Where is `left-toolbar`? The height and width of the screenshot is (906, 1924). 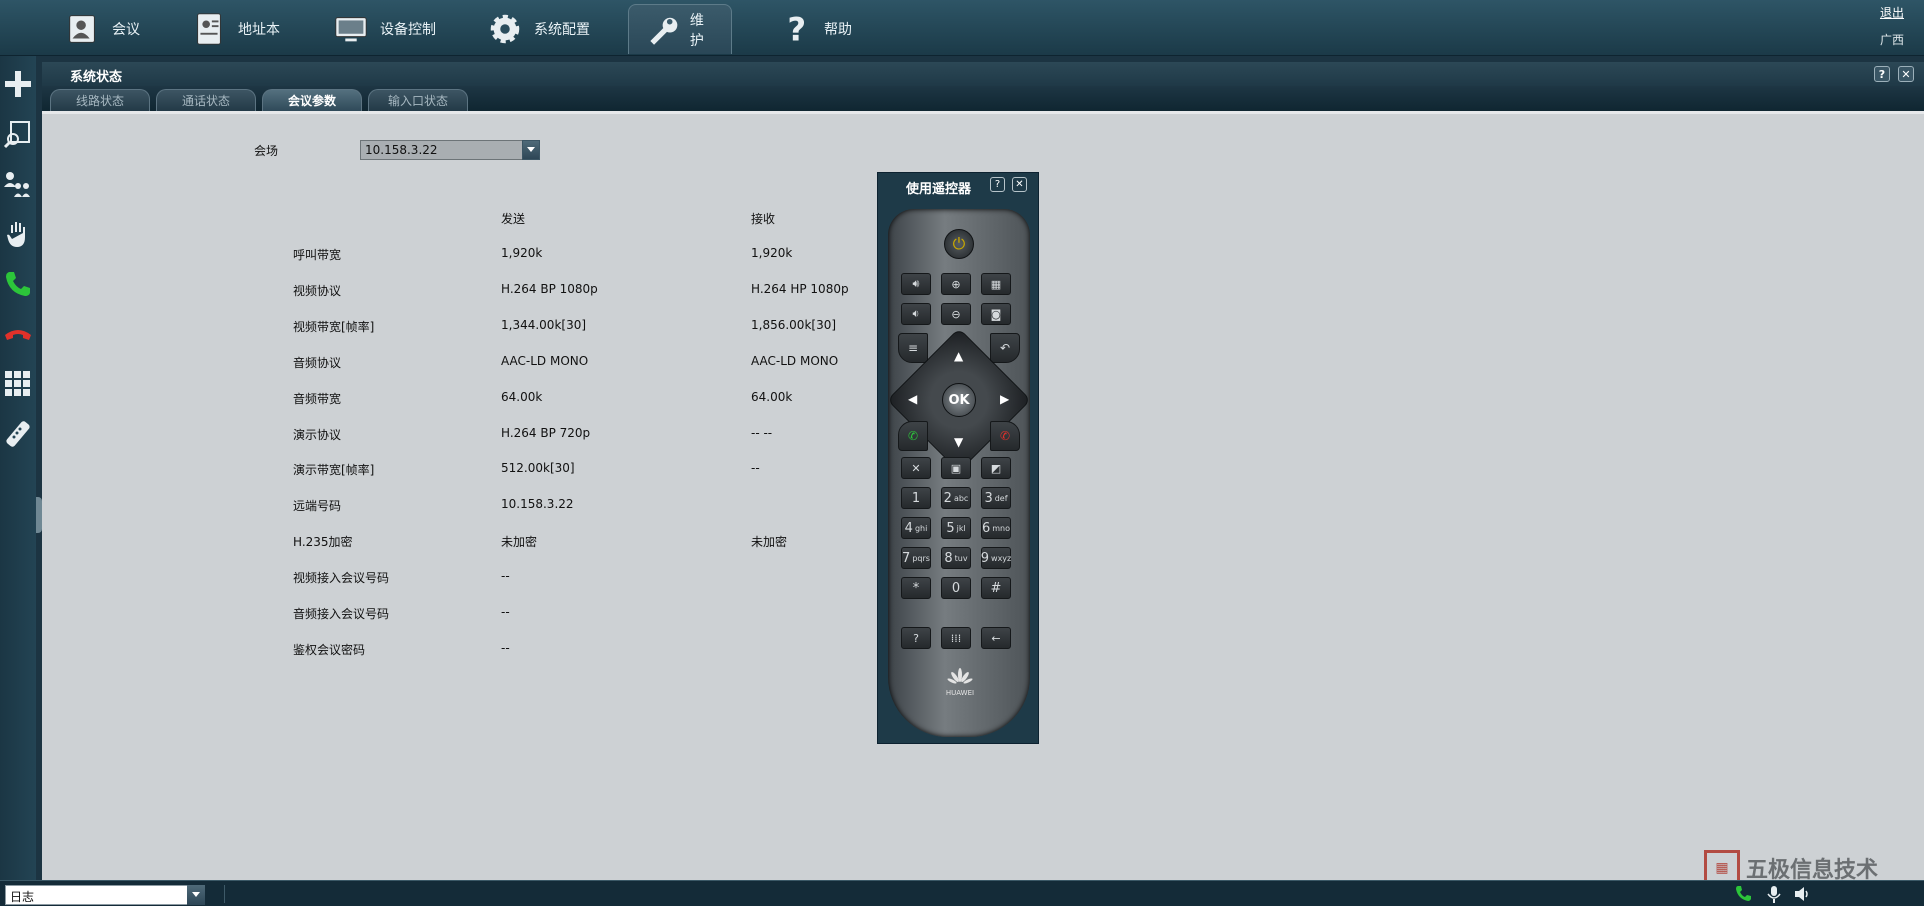 left-toolbar is located at coordinates (18, 468).